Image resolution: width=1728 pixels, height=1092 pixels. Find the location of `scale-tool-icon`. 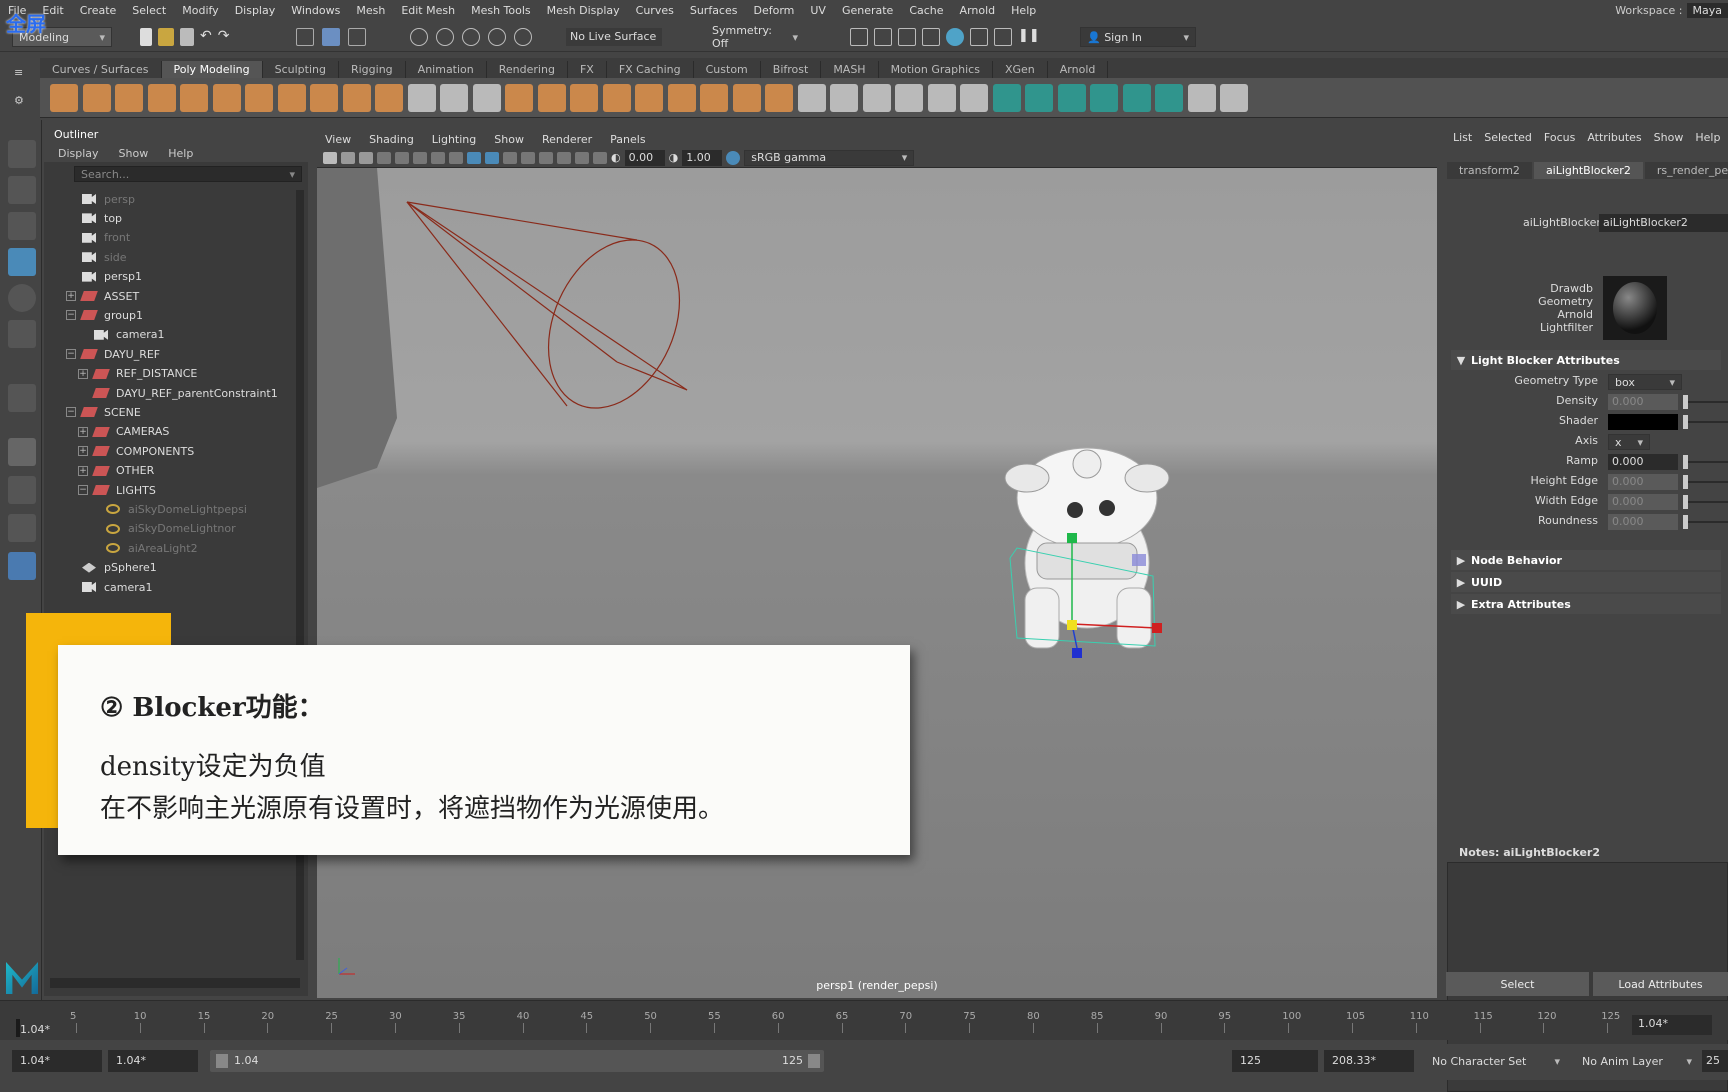

scale-tool-icon is located at coordinates (22, 334).